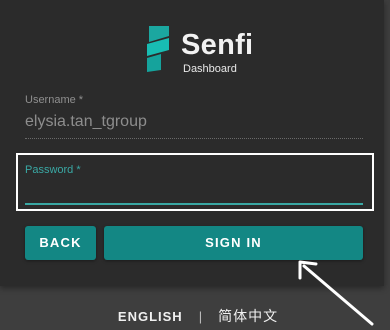 The width and height of the screenshot is (390, 330). What do you see at coordinates (217, 45) in the screenshot?
I see `brand-name: Senfi` at bounding box center [217, 45].